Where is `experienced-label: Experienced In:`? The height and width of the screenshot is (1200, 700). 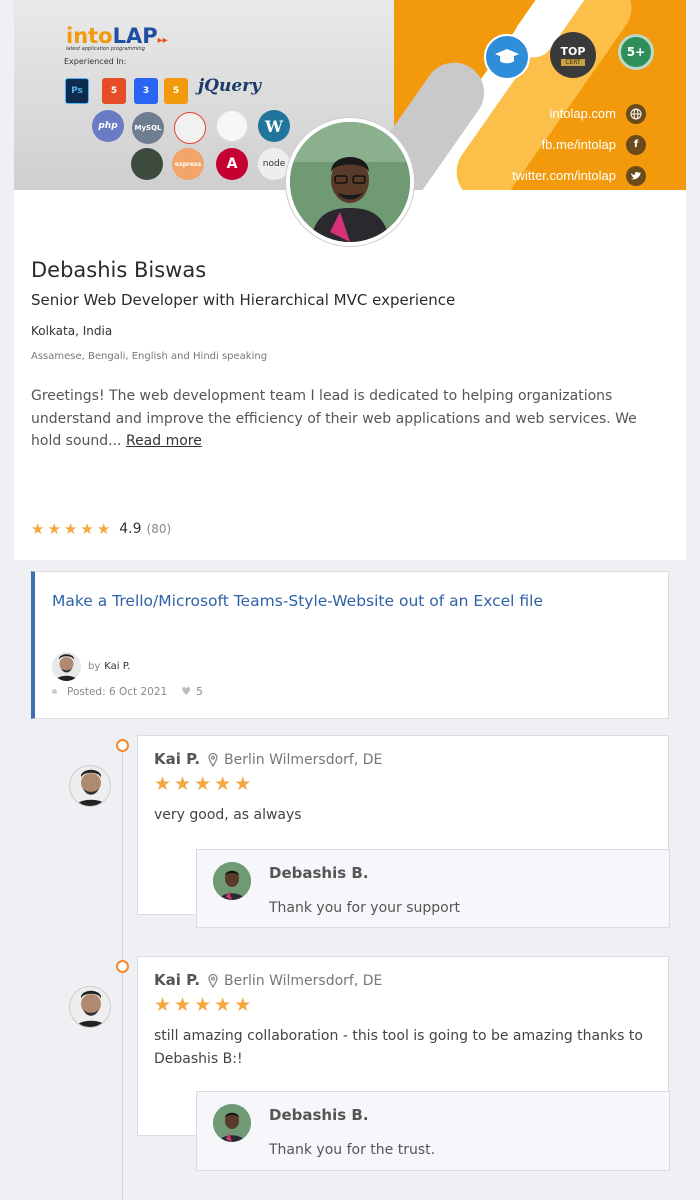
experienced-label: Experienced In: is located at coordinates (95, 61).